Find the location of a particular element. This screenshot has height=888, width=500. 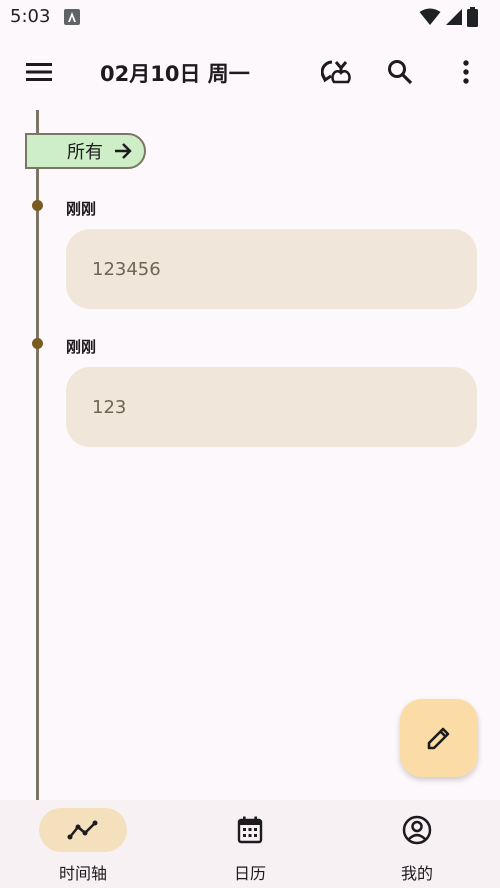

timeline-icon is located at coordinates (82, 830).